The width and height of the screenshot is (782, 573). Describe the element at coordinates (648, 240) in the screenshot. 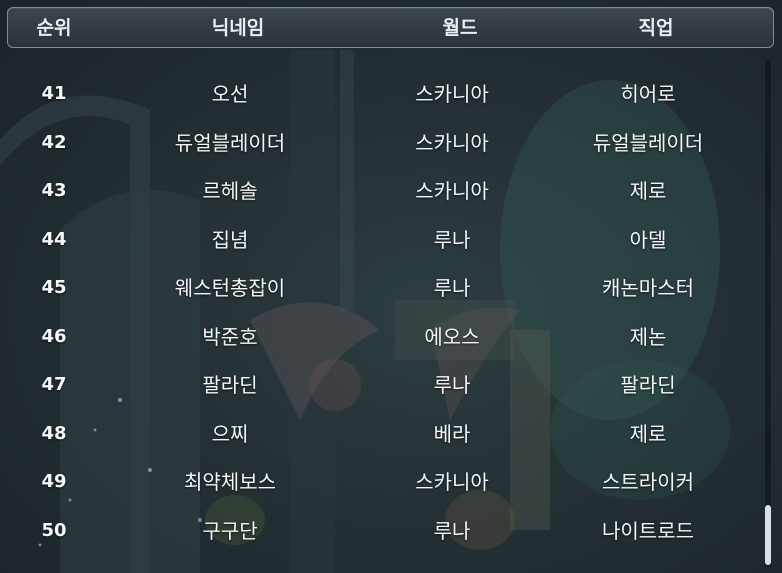

I see `job-cell: 아델` at that location.